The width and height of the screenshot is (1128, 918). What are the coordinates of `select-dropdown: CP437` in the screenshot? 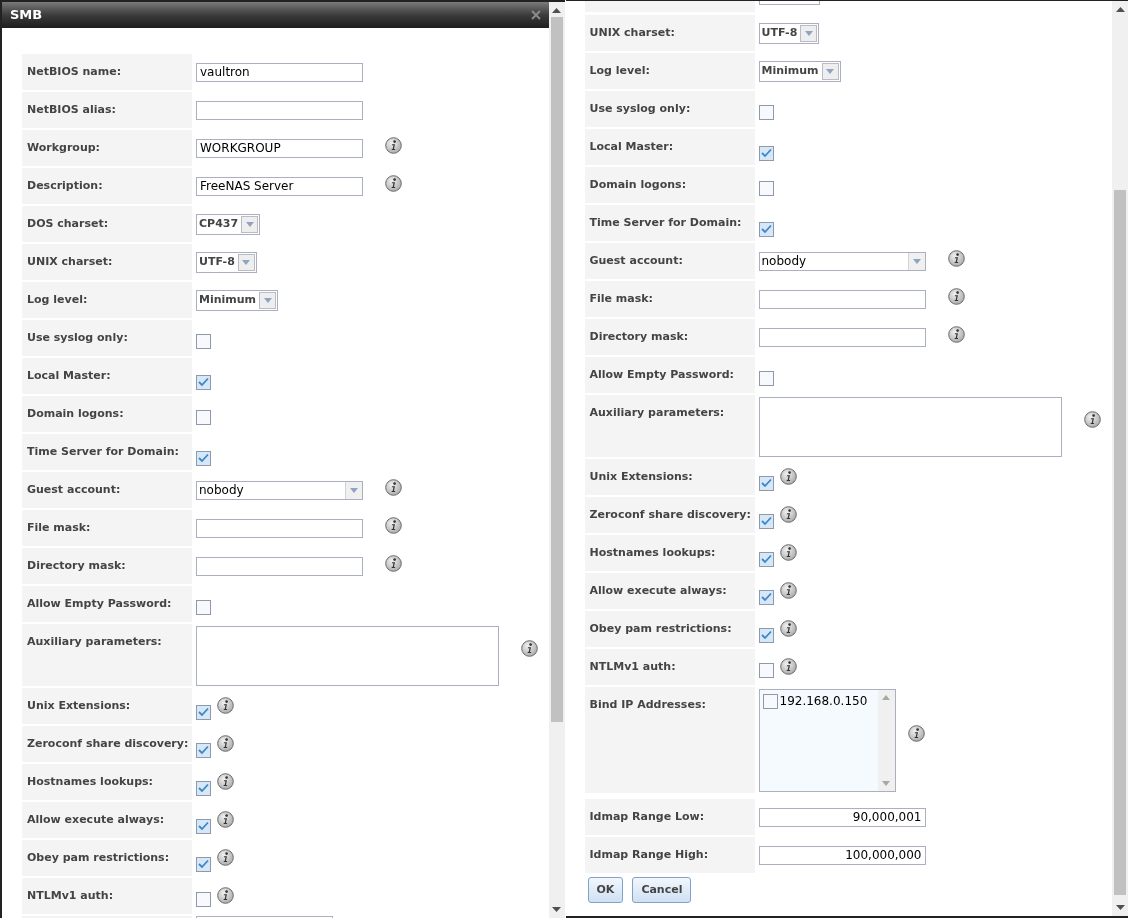 It's located at (228, 224).